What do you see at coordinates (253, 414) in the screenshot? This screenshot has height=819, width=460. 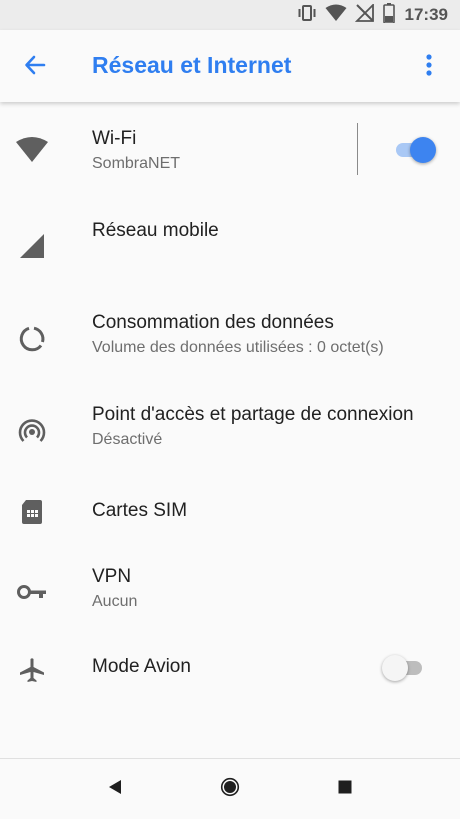 I see `list-item-title: Point d'accès et partage de connexion` at bounding box center [253, 414].